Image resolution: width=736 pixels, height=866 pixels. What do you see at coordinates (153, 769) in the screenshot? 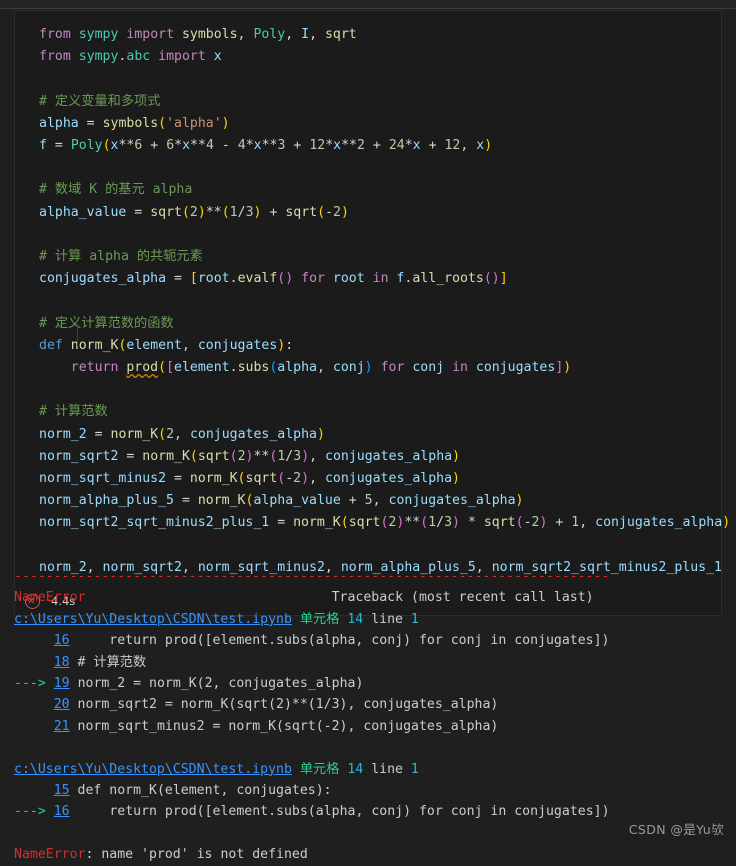
I see `traceback-file-link-2: c:\Users\Yu\Desktop\CSDN\test.ipynb` at bounding box center [153, 769].